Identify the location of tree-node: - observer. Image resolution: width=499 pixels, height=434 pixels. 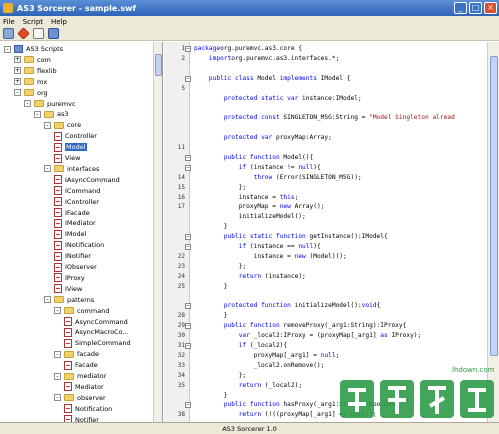
(80, 398).